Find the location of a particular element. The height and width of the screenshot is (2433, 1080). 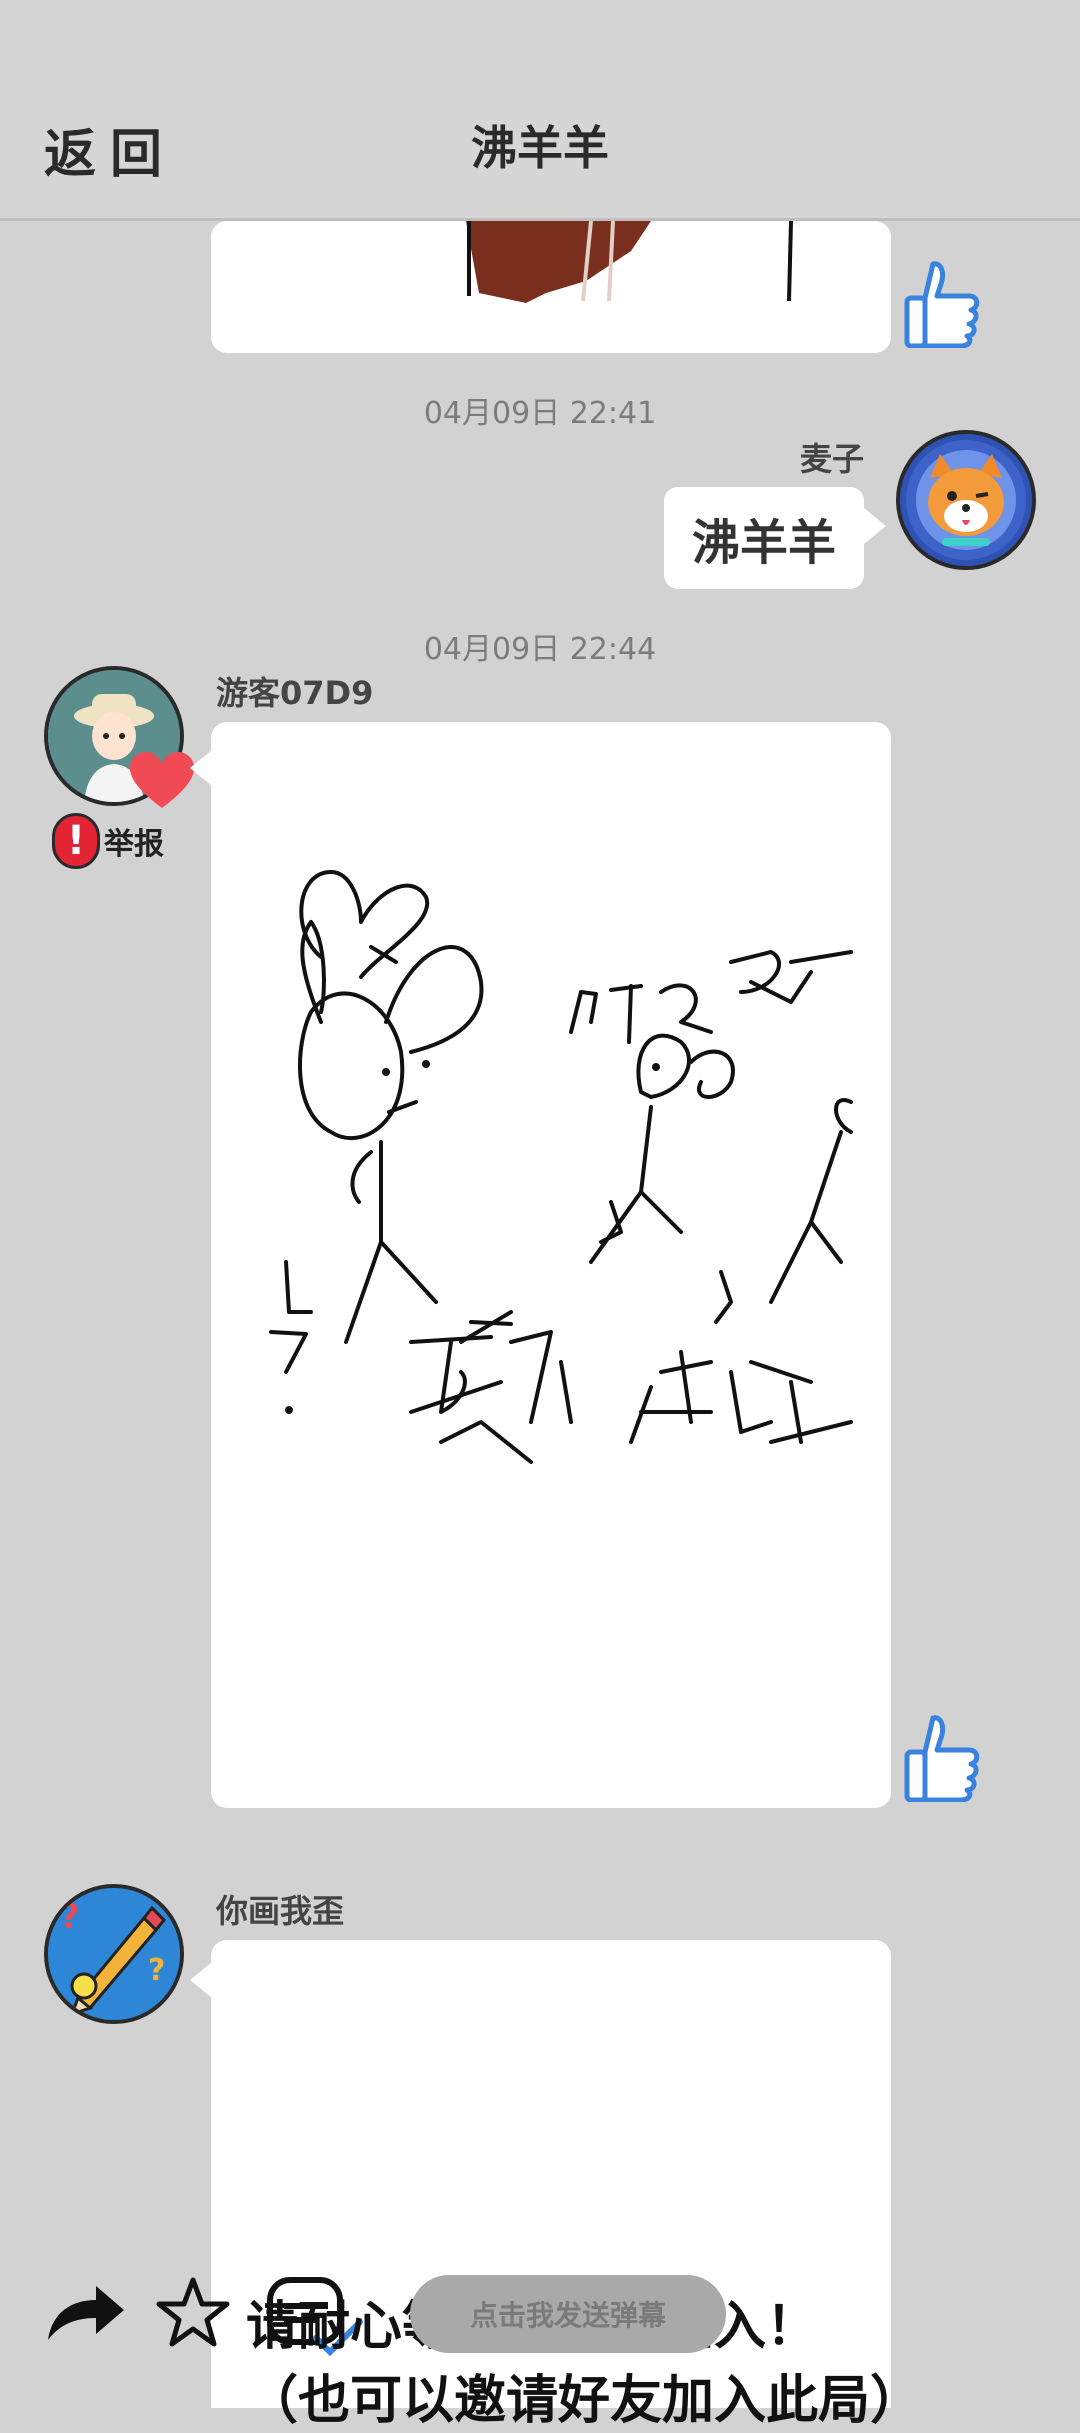

heart-icon is located at coordinates (162, 782).